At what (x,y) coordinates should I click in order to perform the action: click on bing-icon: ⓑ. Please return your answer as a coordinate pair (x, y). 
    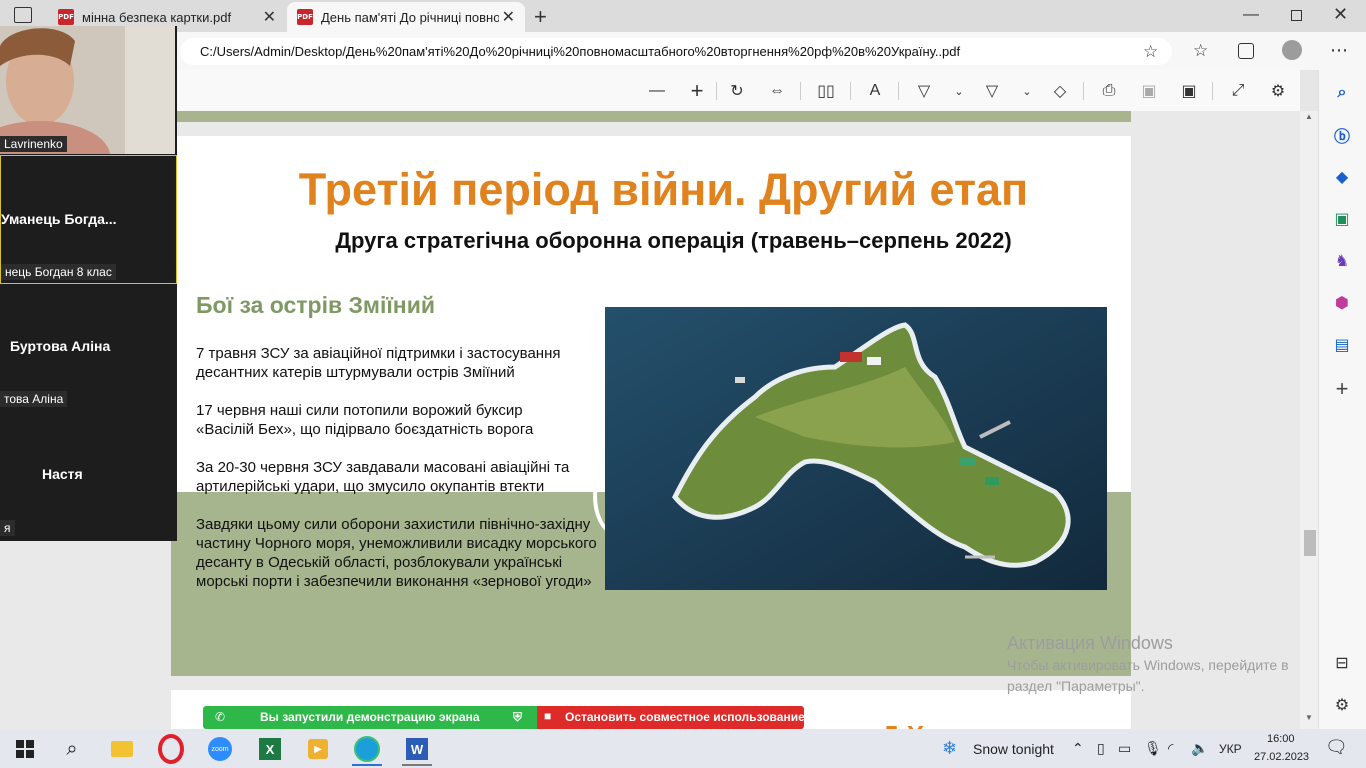
    Looking at the image, I should click on (1342, 135).